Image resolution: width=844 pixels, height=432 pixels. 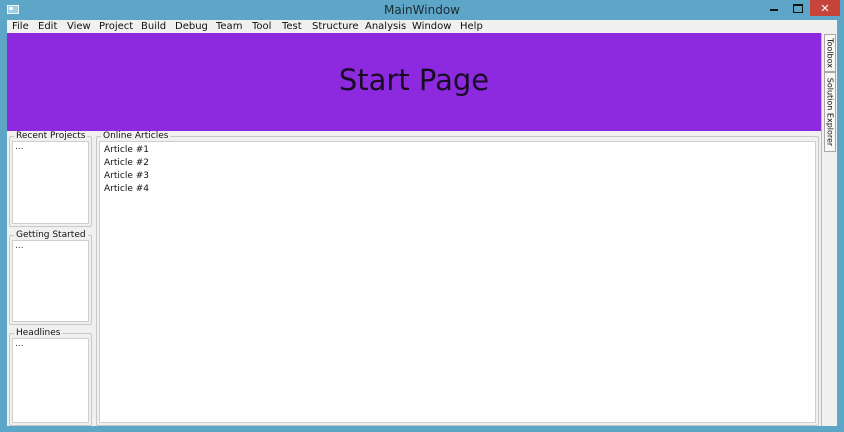 I want to click on menu-team: Team, so click(x=229, y=26).